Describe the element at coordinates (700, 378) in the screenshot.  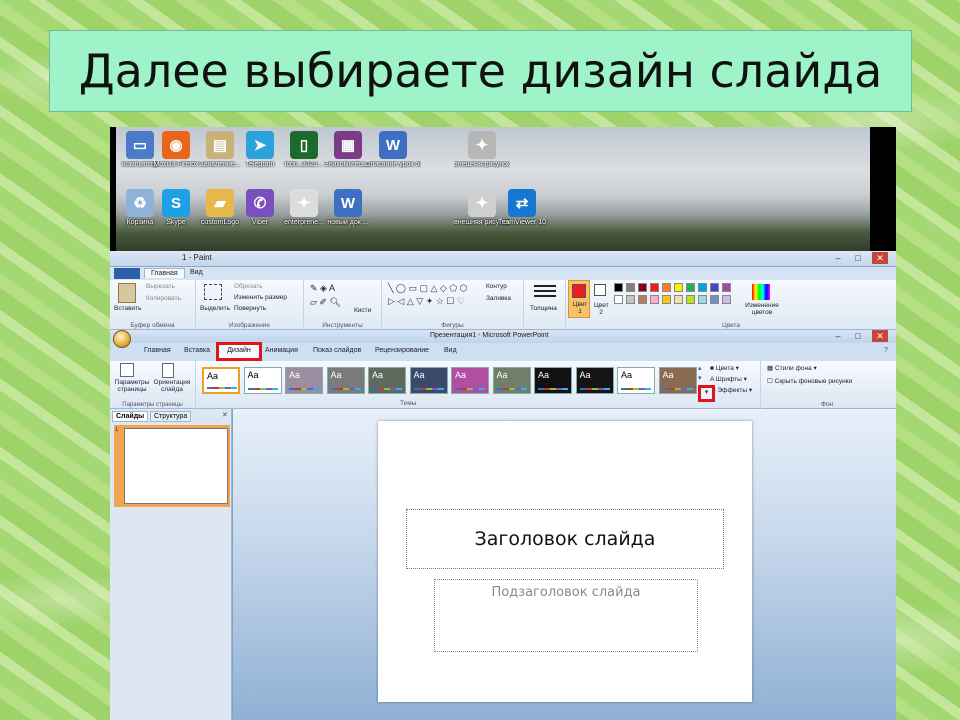
I see `scroll-down-icon: ▾` at that location.